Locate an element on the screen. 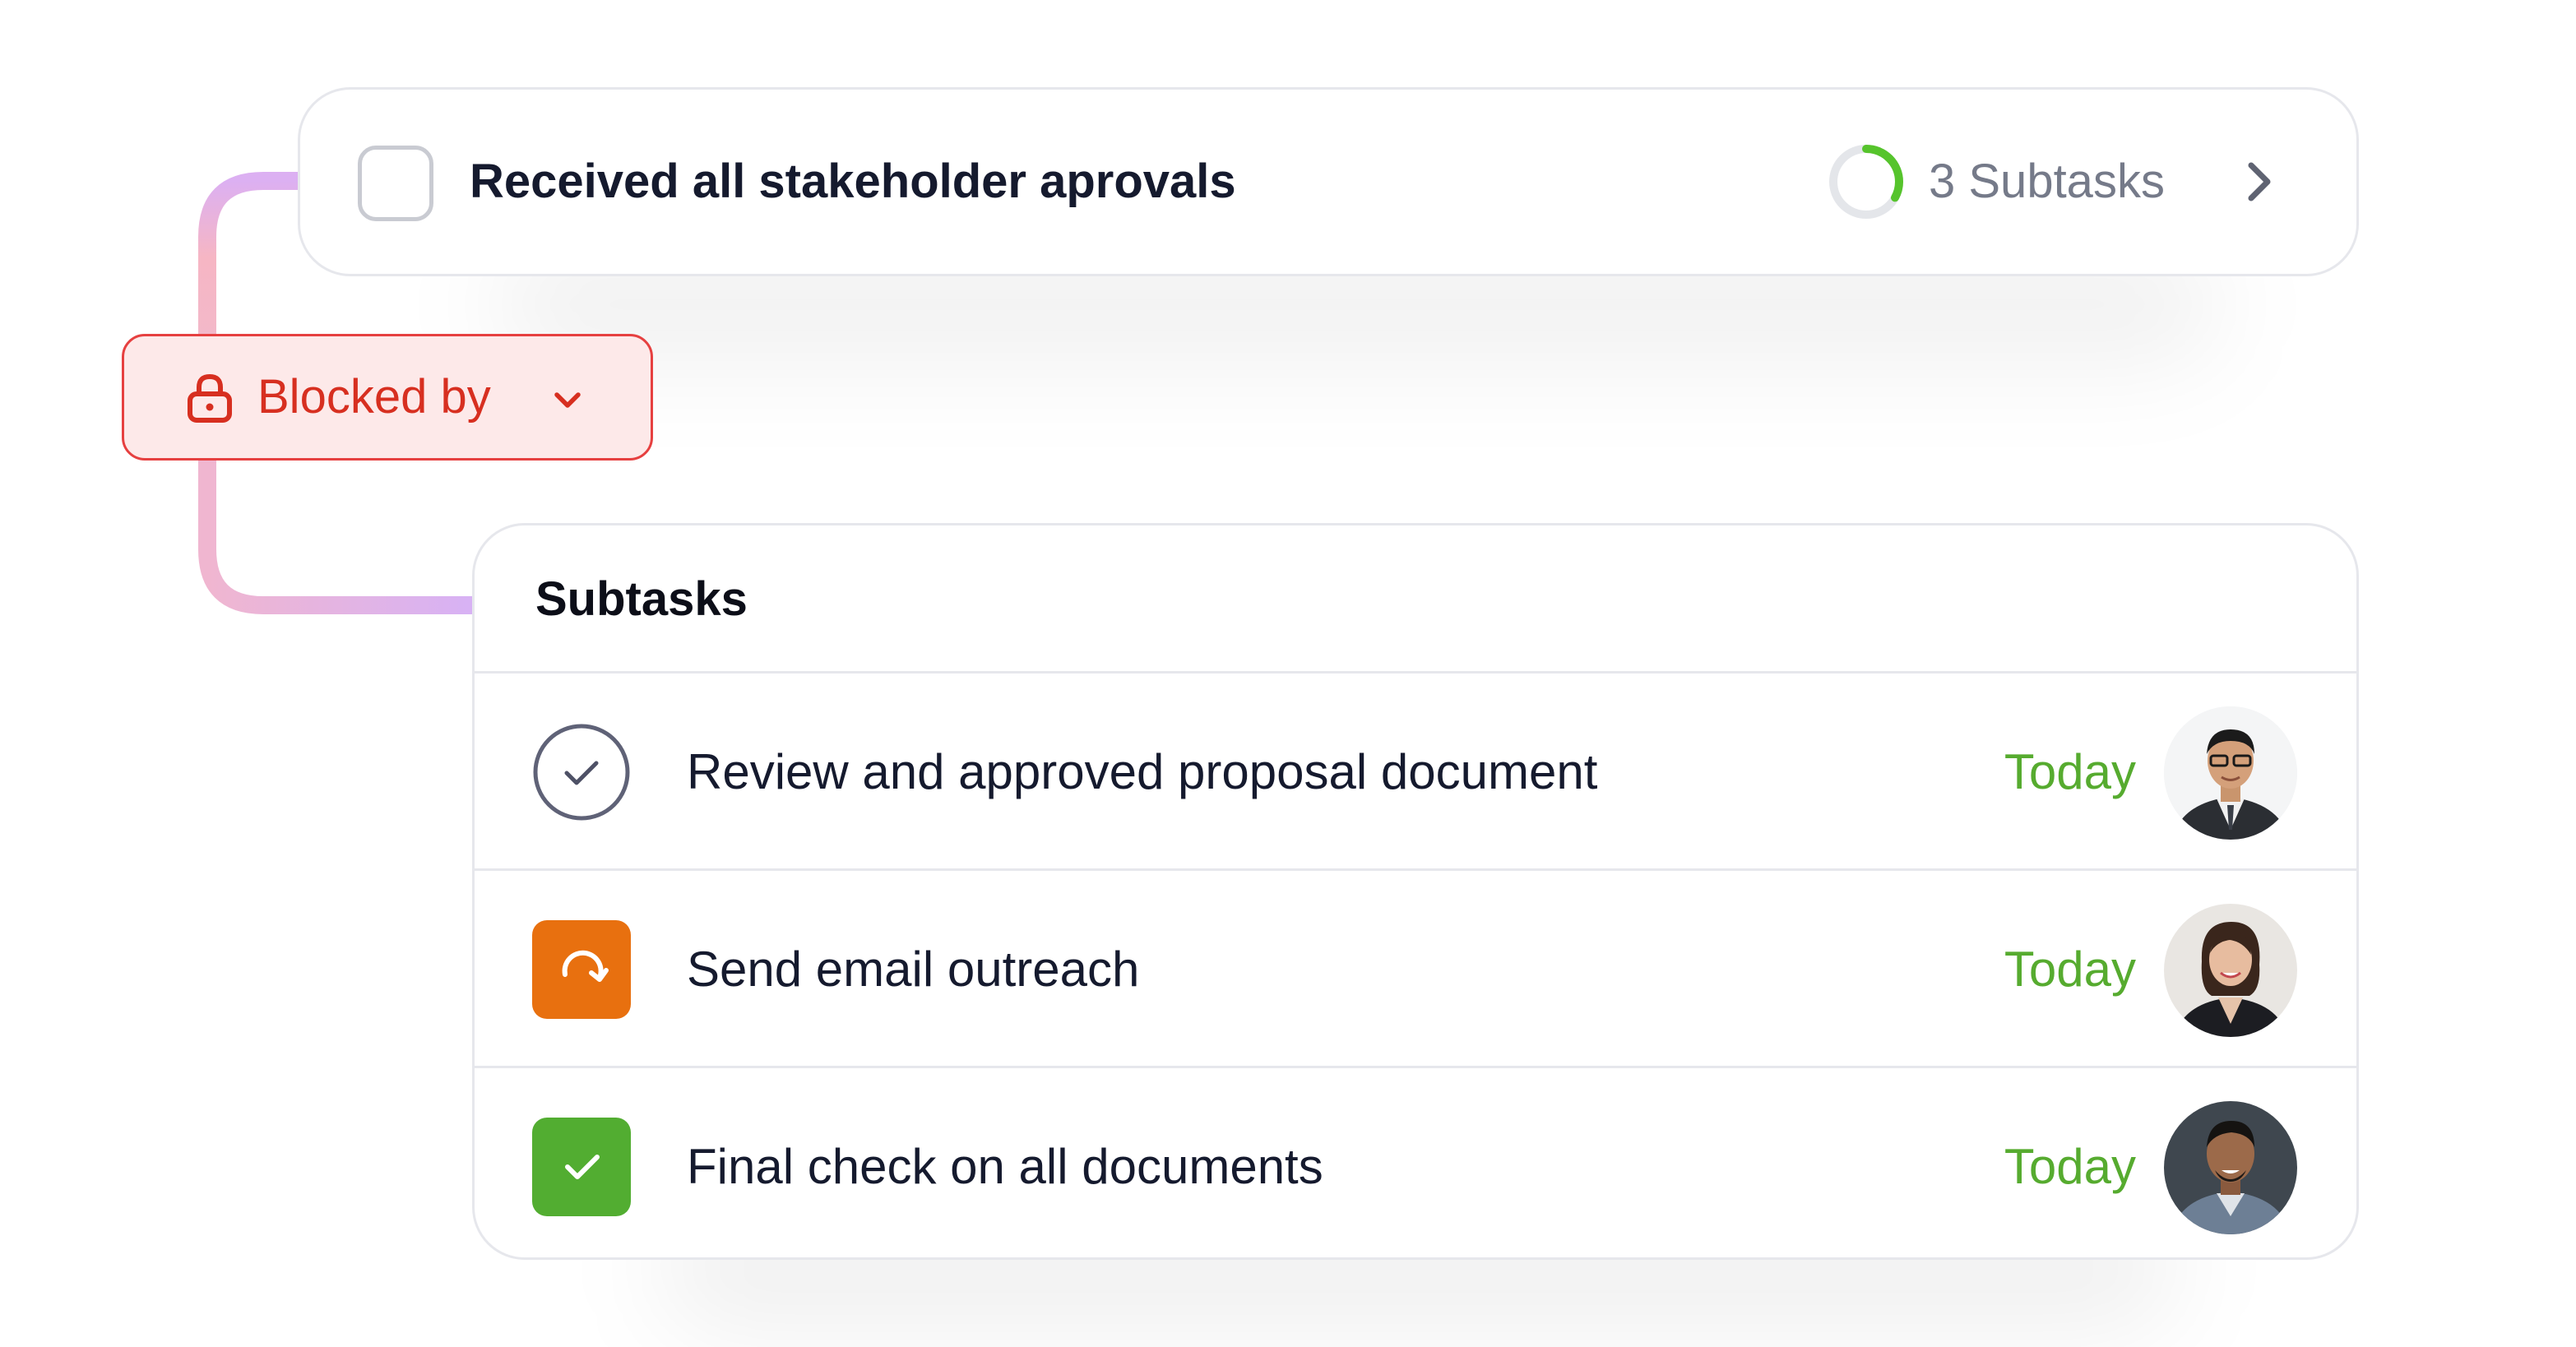 The width and height of the screenshot is (2576, 1347). subtask-count: 3 Subtasks is located at coordinates (2047, 181).